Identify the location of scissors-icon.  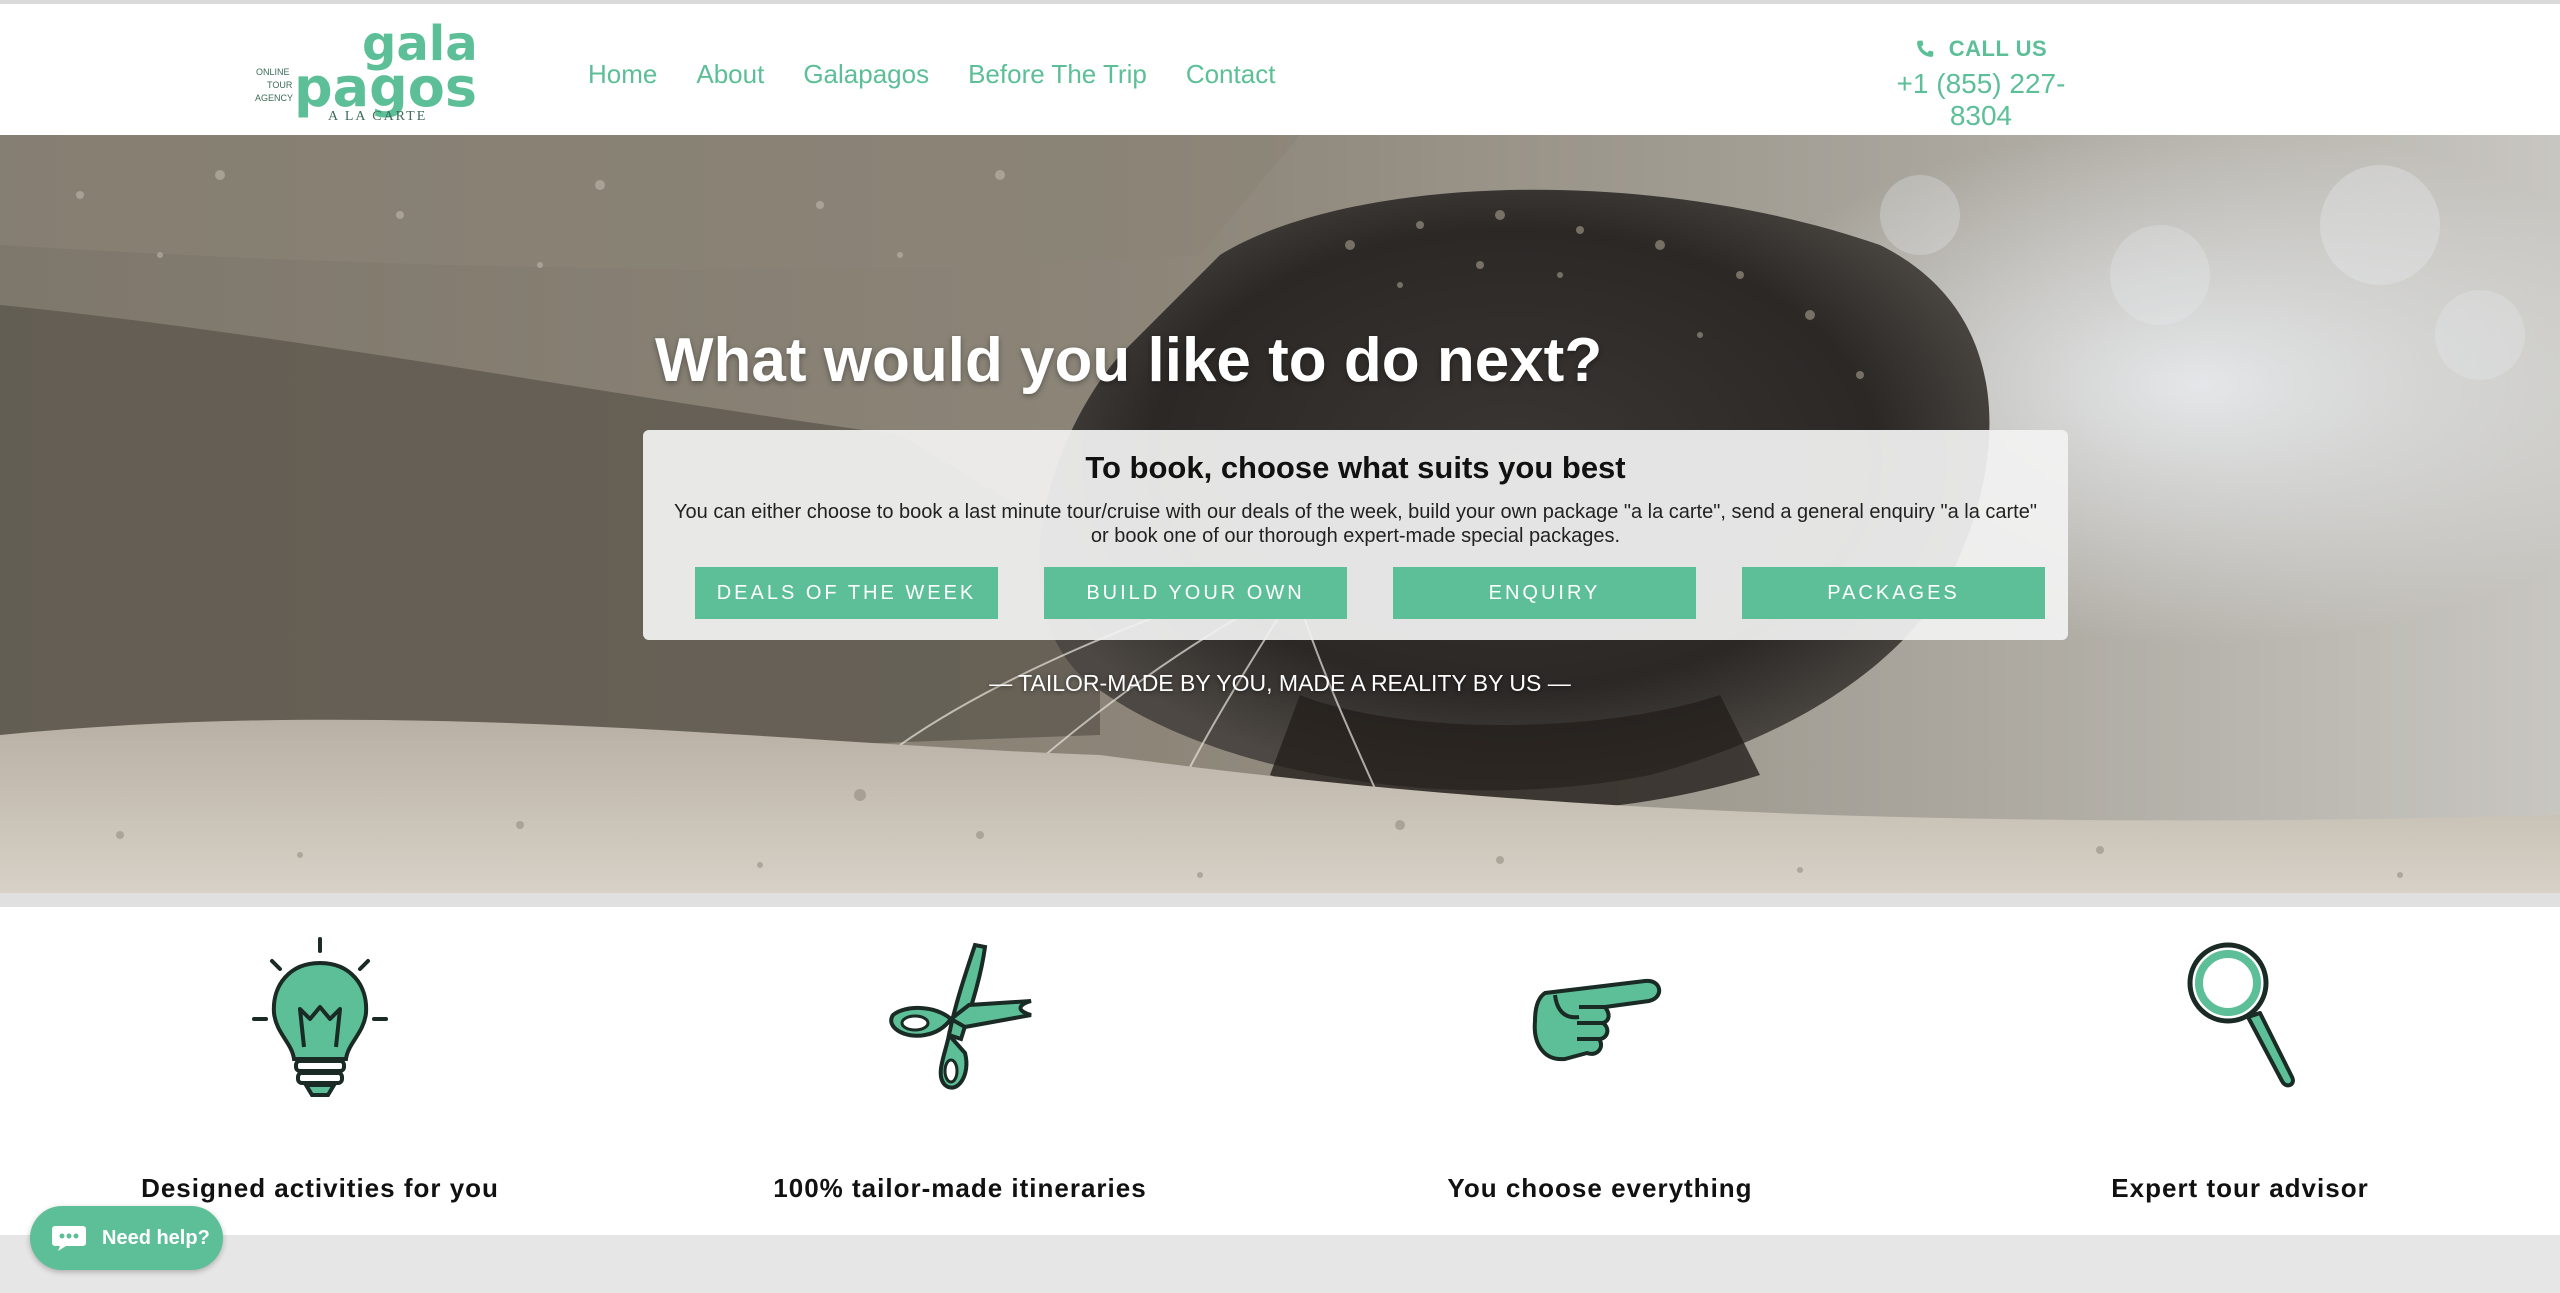
(960, 1016).